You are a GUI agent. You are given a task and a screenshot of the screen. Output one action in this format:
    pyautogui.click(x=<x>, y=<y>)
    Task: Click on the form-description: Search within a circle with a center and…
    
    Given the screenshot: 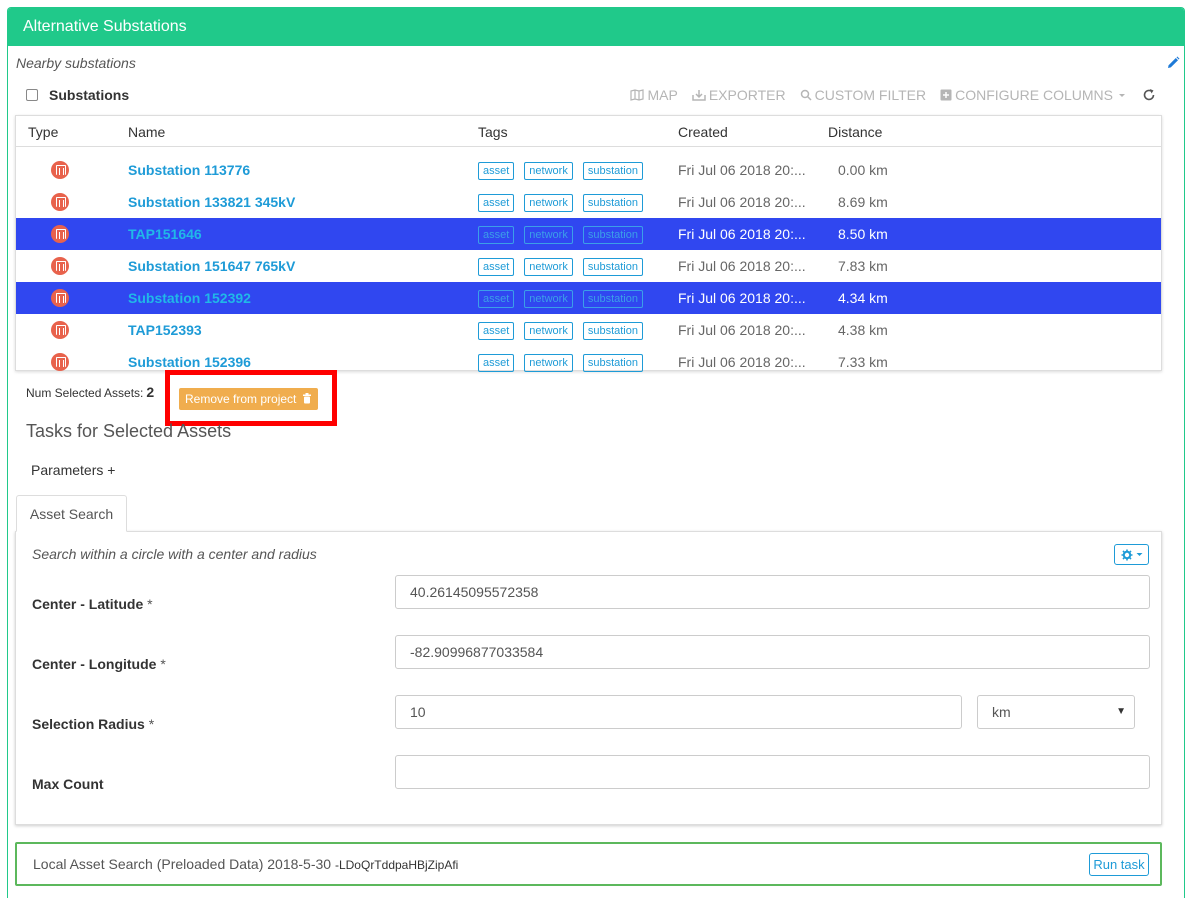 What is the action you would take?
    pyautogui.click(x=174, y=554)
    